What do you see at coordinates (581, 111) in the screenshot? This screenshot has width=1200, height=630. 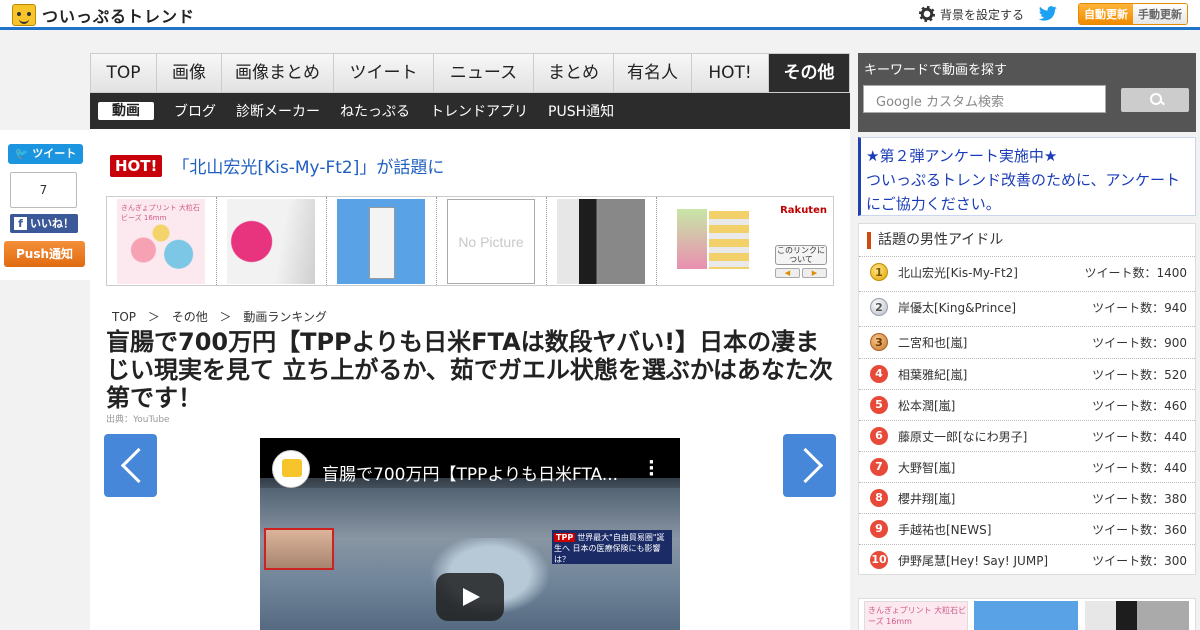 I see `subtab-push: PUSH通知` at bounding box center [581, 111].